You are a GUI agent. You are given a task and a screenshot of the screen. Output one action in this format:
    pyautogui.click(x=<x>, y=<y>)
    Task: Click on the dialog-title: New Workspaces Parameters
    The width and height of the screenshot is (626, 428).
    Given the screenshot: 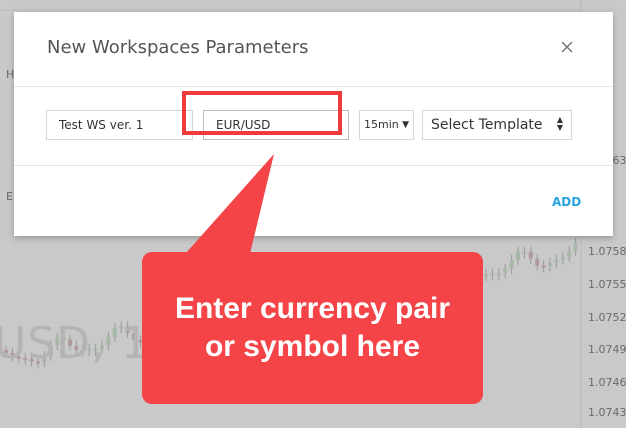 What is the action you would take?
    pyautogui.click(x=178, y=47)
    